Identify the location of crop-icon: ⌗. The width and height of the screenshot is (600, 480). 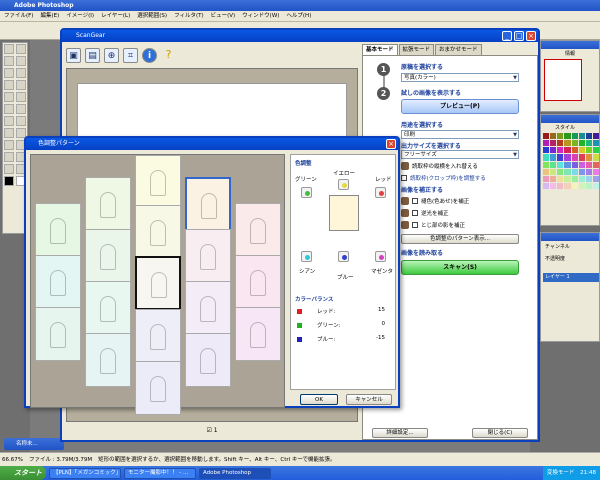
(130, 55).